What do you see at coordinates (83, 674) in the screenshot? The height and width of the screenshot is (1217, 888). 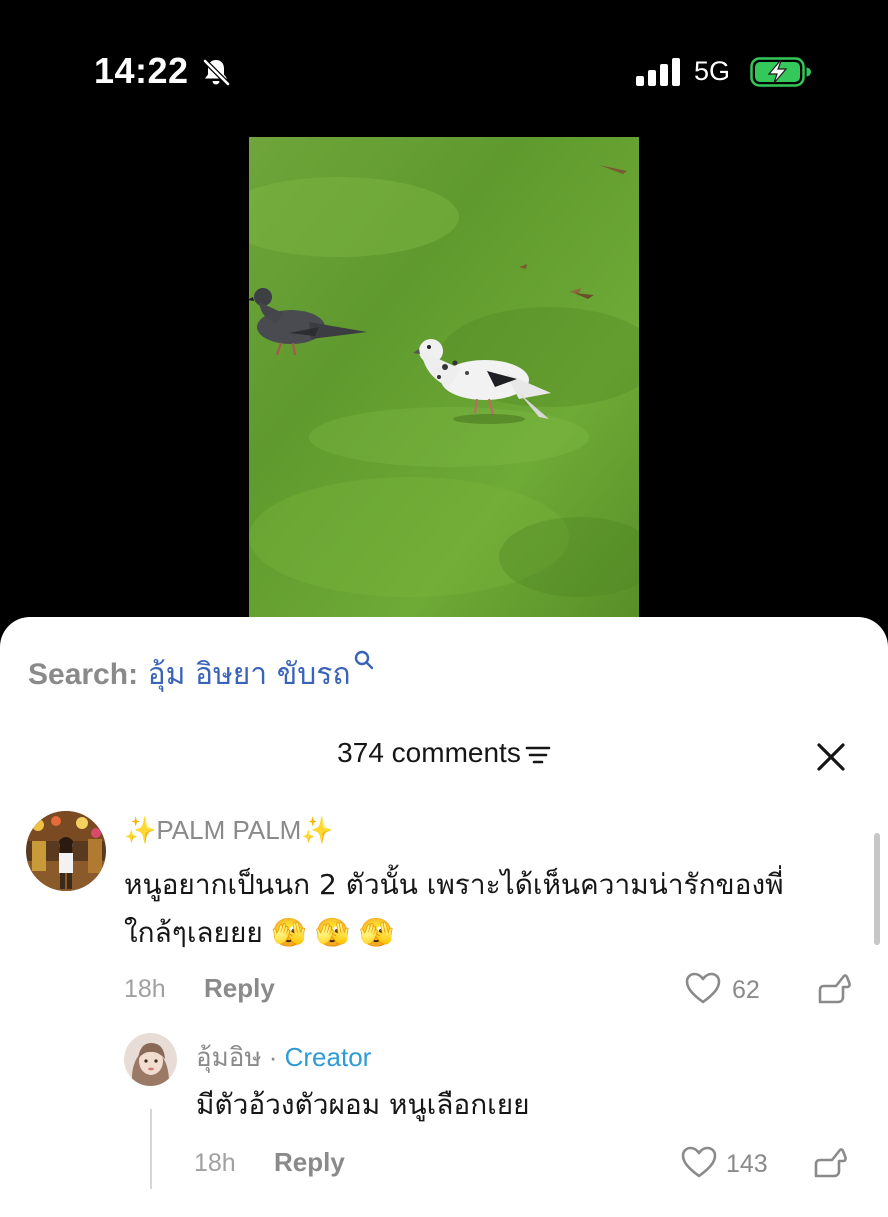 I see `search-label: Search:` at bounding box center [83, 674].